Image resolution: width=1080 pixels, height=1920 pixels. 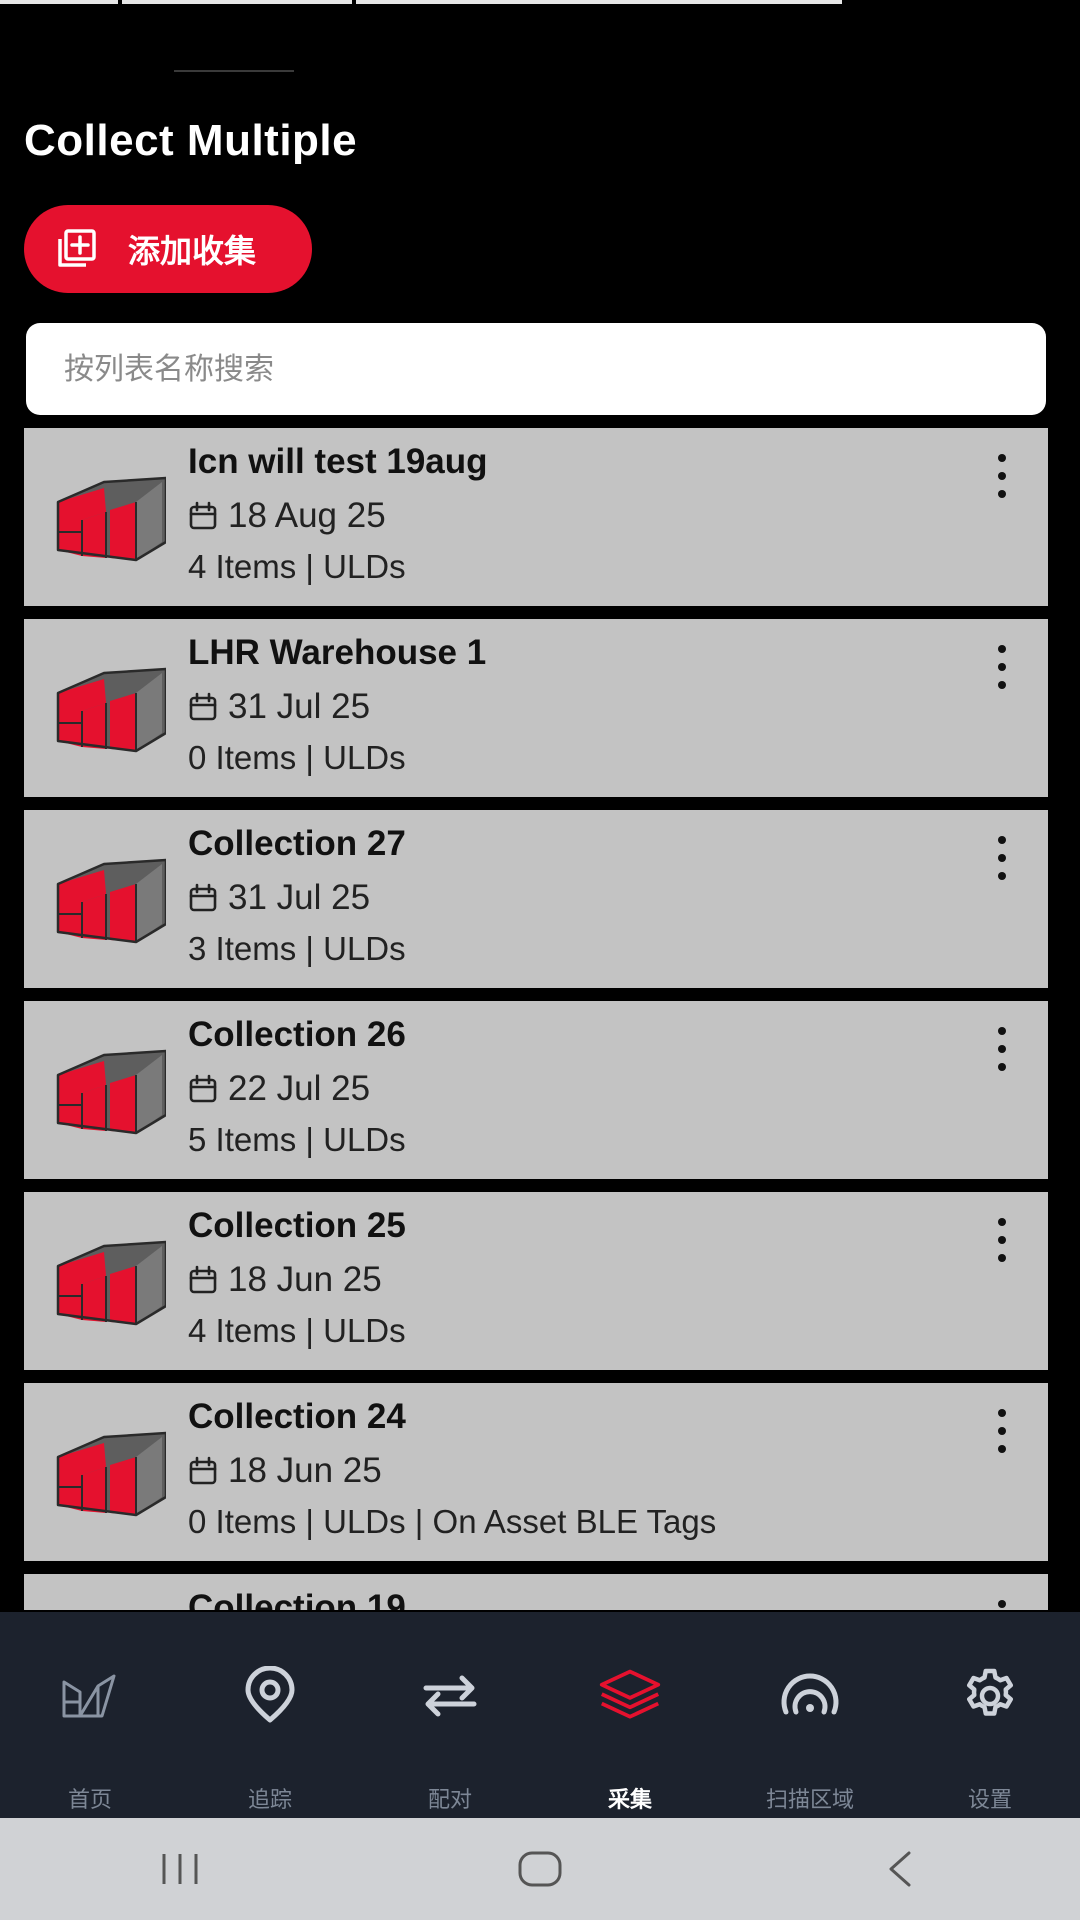 What do you see at coordinates (337, 652) in the screenshot?
I see `collection-name: LHR Warehouse 1` at bounding box center [337, 652].